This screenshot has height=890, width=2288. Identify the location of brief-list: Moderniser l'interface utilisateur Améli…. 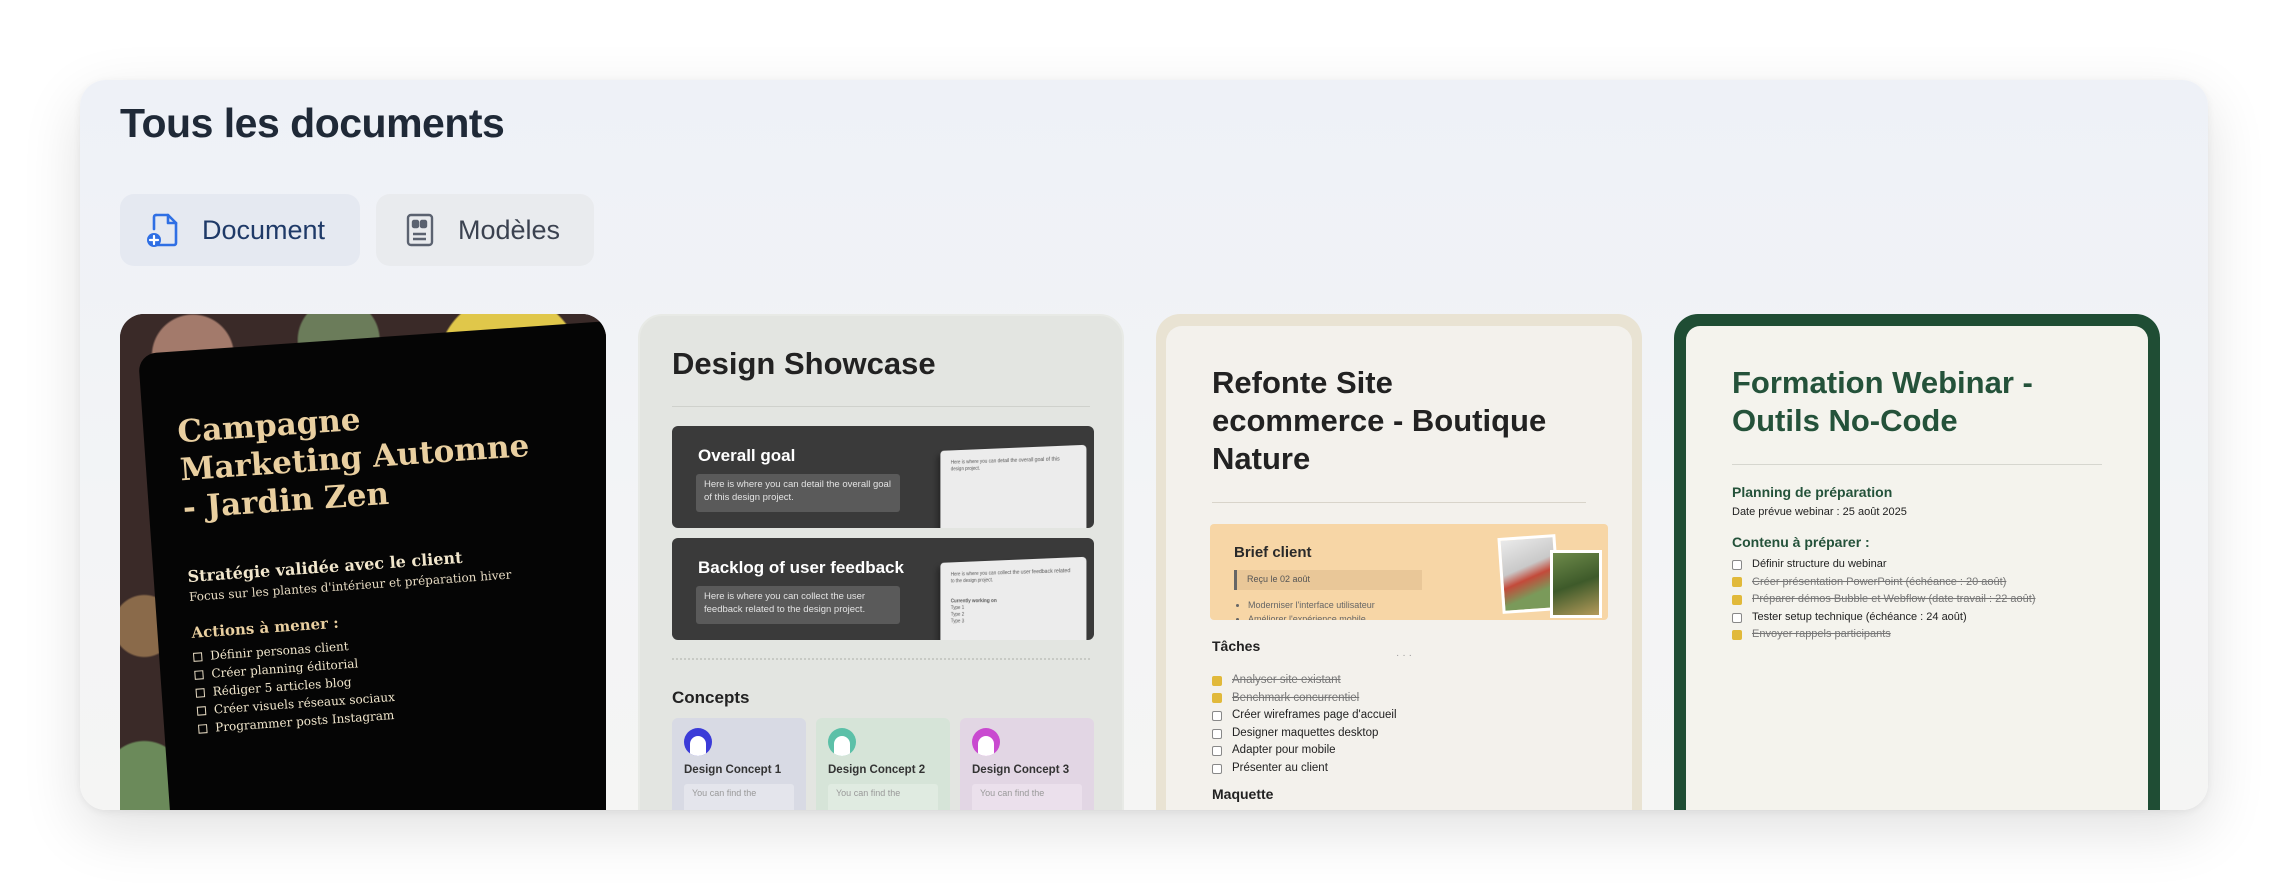
(1311, 609).